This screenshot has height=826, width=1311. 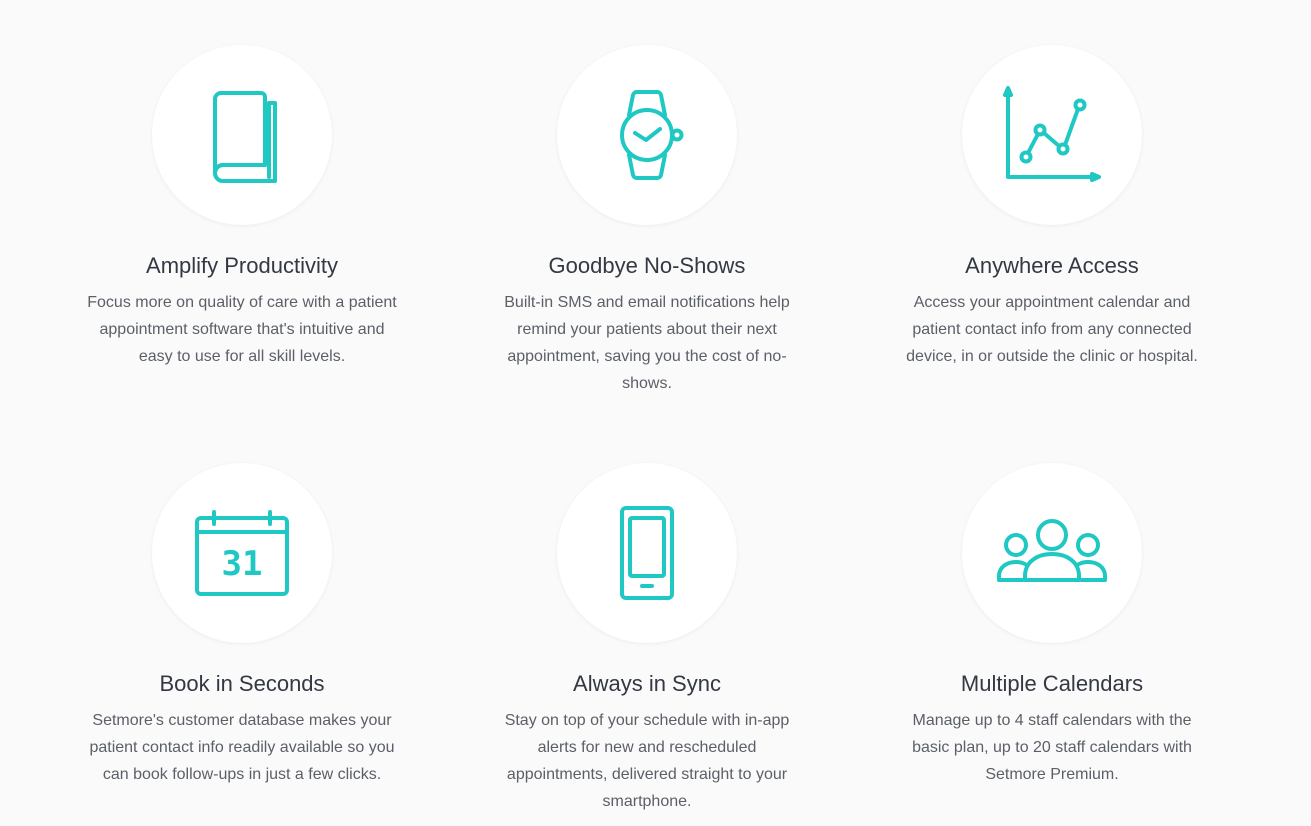 I want to click on smartphone-icon, so click(x=647, y=553).